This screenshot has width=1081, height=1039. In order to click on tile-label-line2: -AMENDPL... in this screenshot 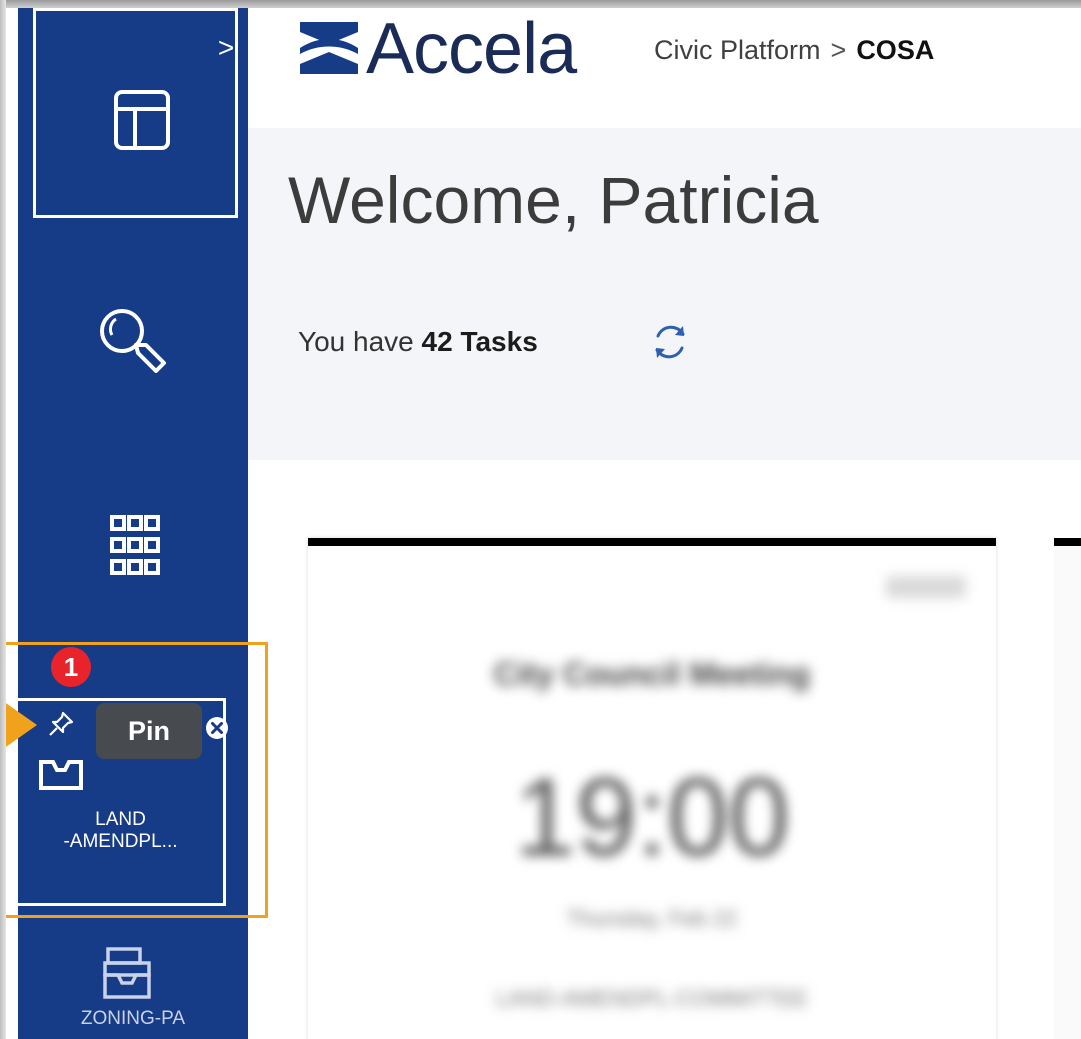, I will do `click(120, 841)`.